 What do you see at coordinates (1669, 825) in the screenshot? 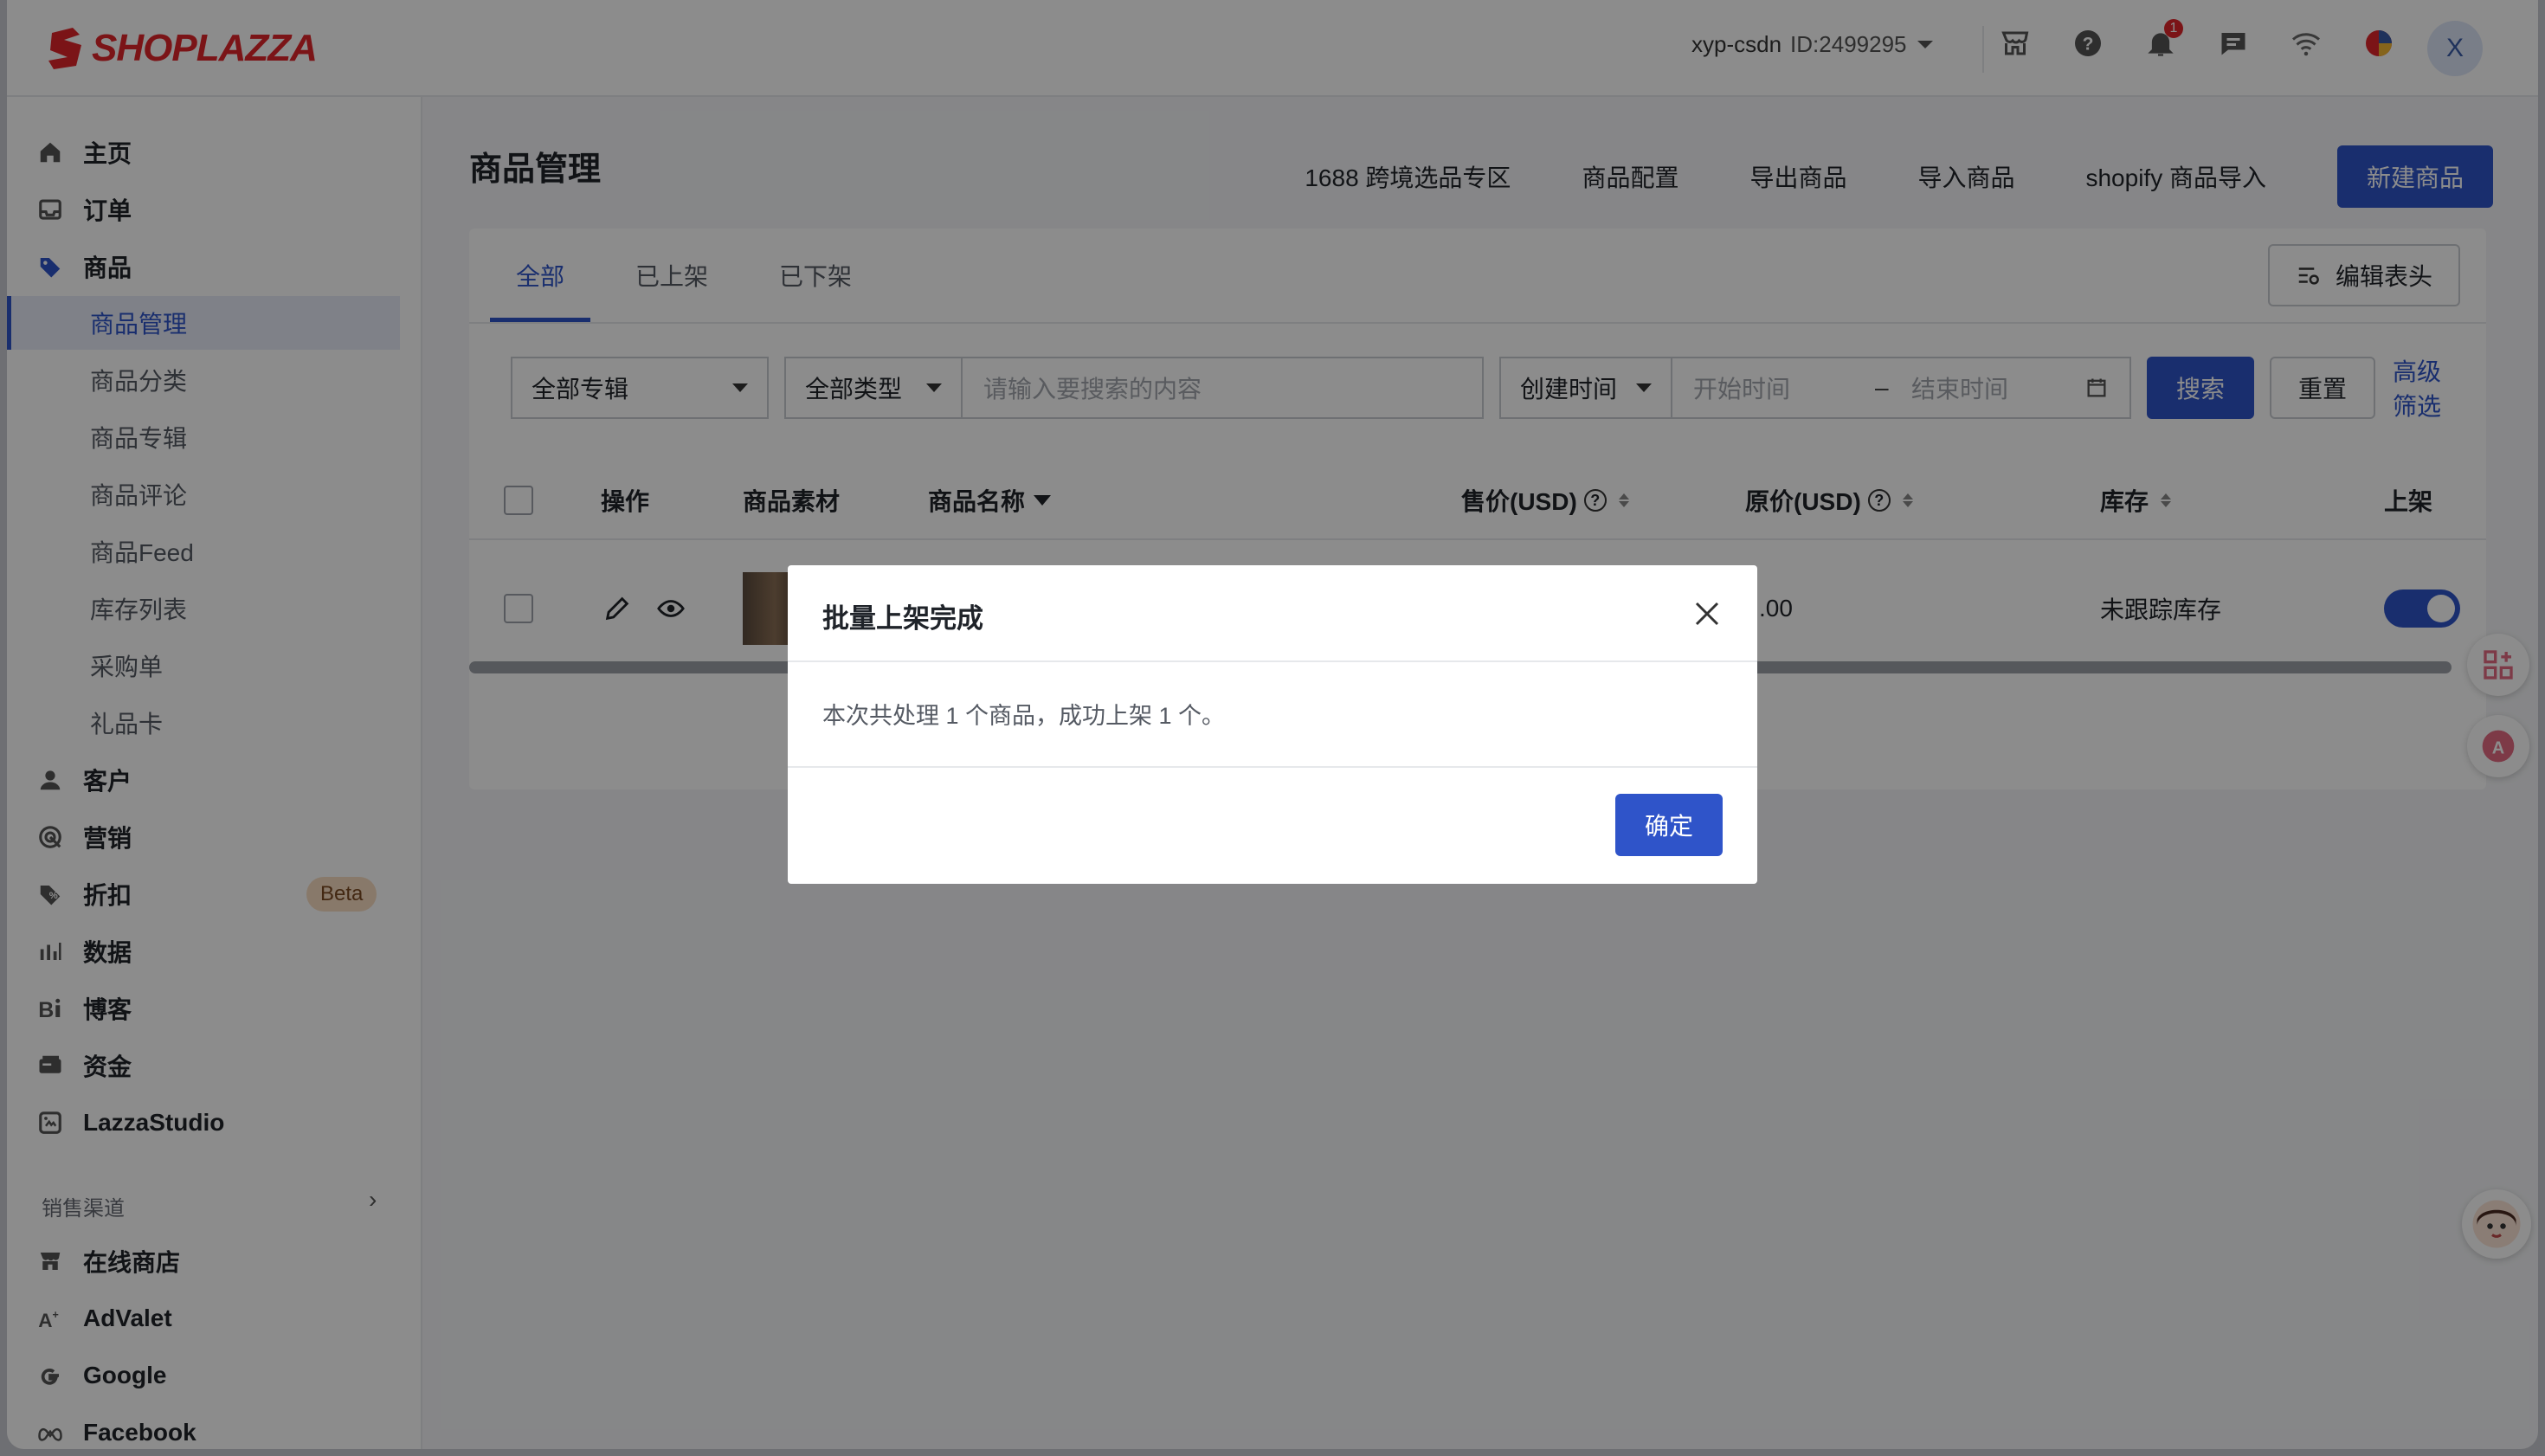
I see `confirm-button: 确定` at bounding box center [1669, 825].